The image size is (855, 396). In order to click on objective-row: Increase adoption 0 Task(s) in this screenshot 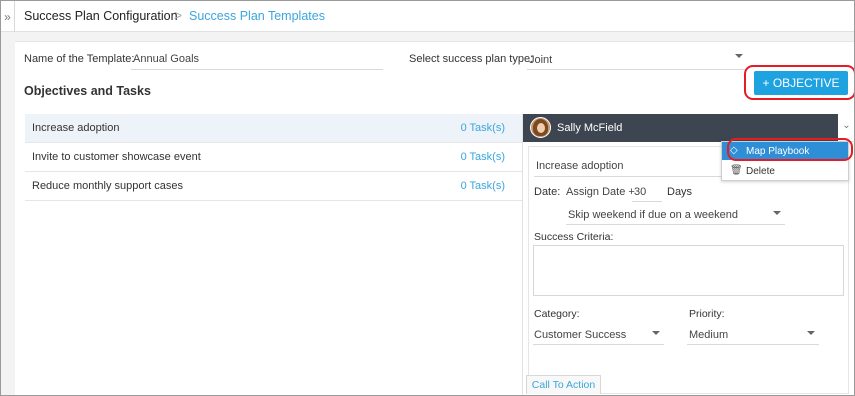, I will do `click(273, 128)`.